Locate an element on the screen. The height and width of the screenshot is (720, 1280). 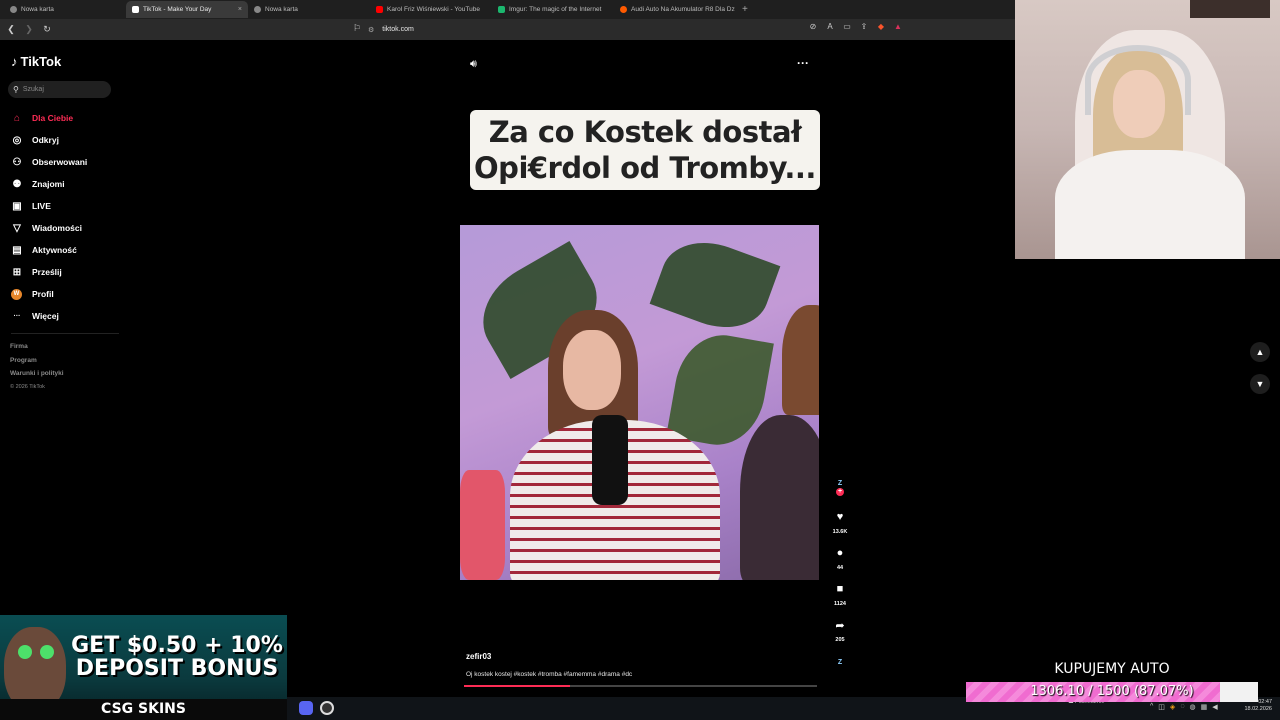
tab-label: Nowa karta is located at coordinates (281, 9).